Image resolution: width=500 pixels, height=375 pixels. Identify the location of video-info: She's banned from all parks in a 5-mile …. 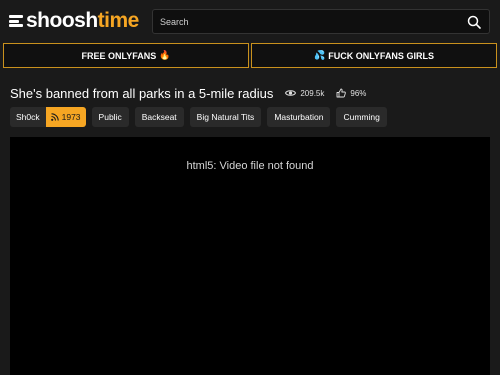
(250, 93).